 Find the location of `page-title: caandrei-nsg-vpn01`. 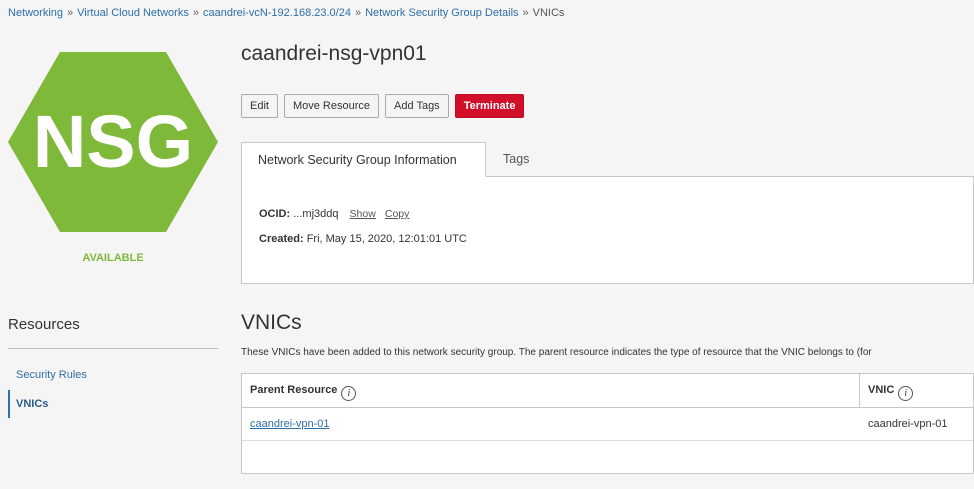

page-title: caandrei-nsg-vpn01 is located at coordinates (334, 53).